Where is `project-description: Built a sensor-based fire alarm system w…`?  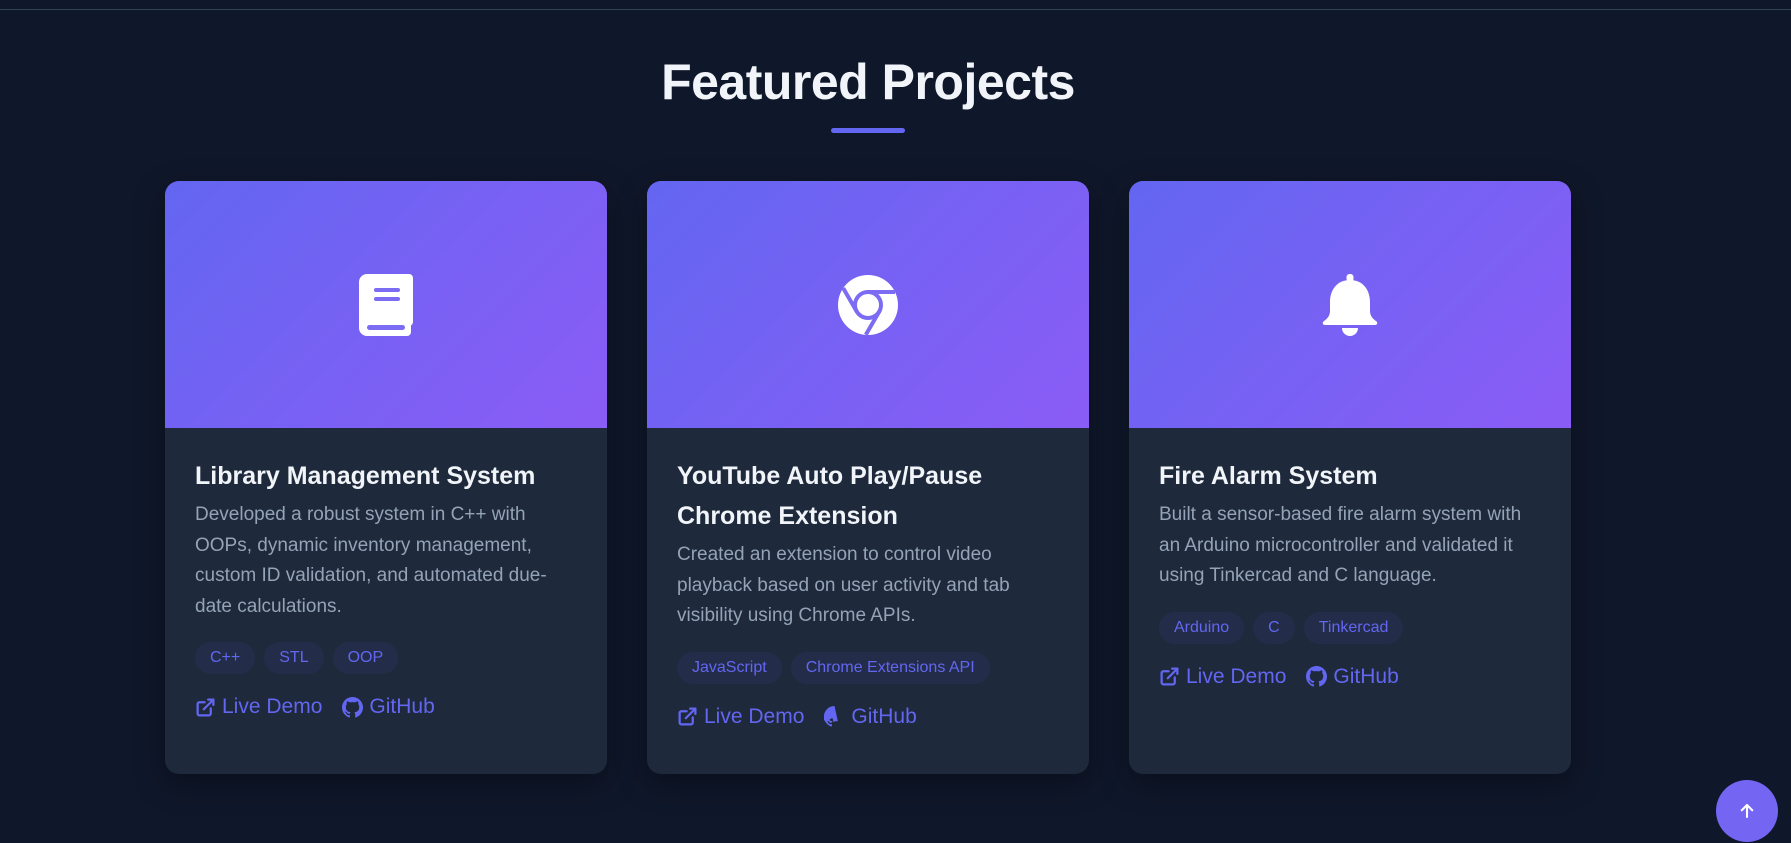
project-description: Built a sensor-based fire alarm system w… is located at coordinates (1340, 545).